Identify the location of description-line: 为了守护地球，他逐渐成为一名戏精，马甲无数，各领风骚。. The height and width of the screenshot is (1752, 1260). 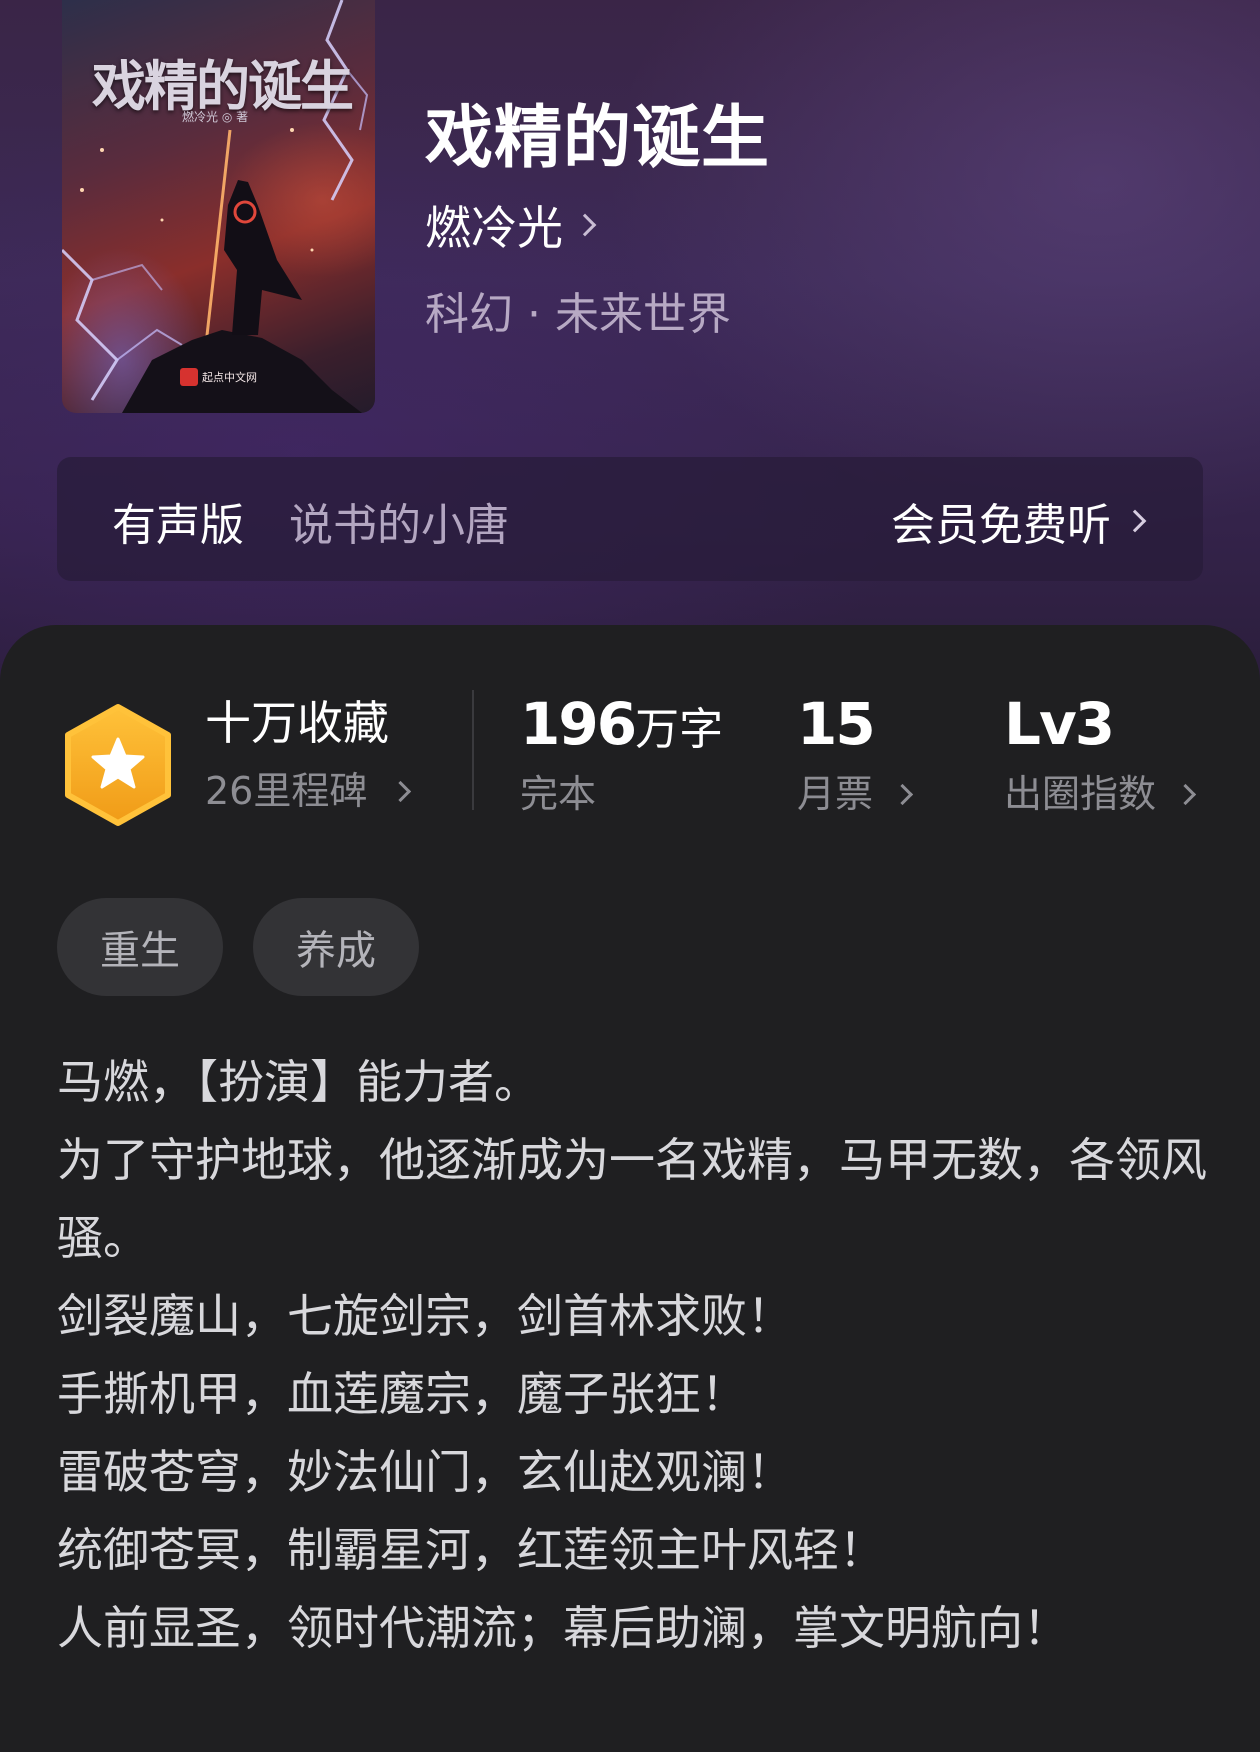
(632, 1199).